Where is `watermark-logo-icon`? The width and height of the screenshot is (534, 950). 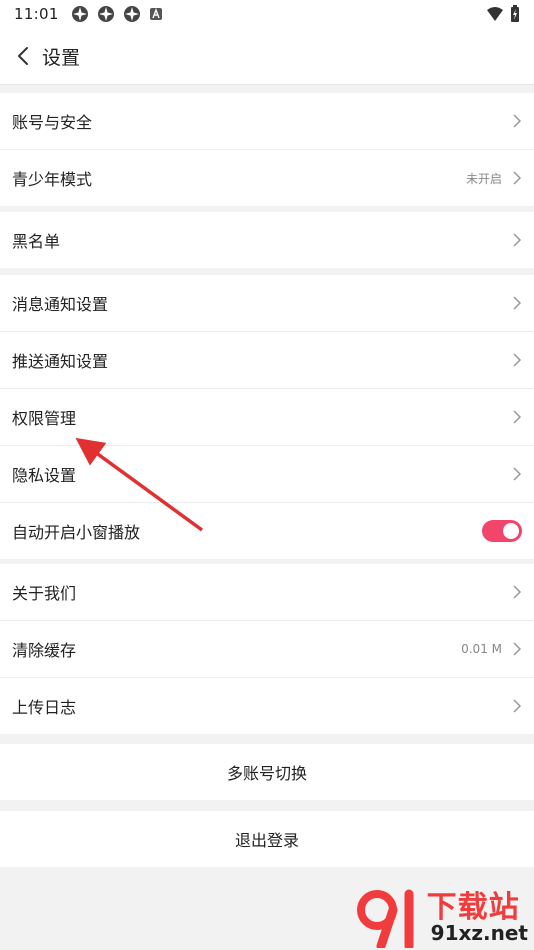 watermark-logo-icon is located at coordinates (385, 918).